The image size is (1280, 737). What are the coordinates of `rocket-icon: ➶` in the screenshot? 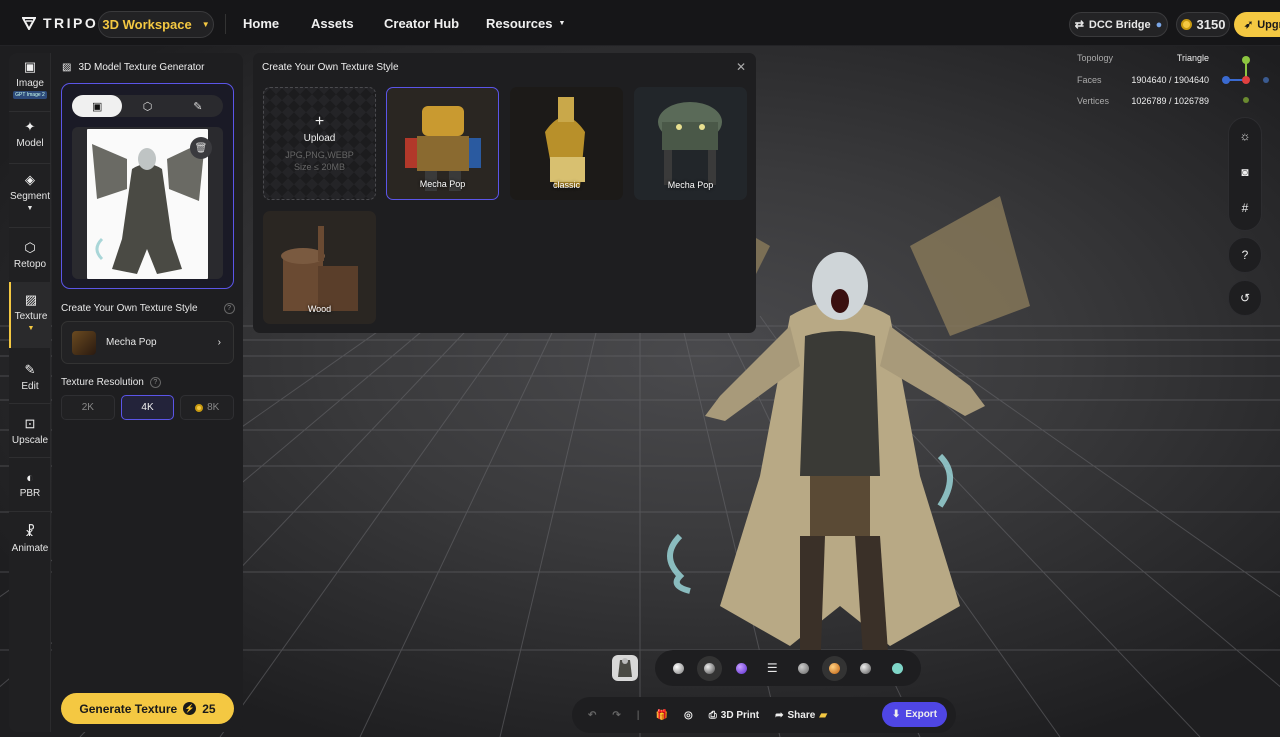 It's located at (1249, 25).